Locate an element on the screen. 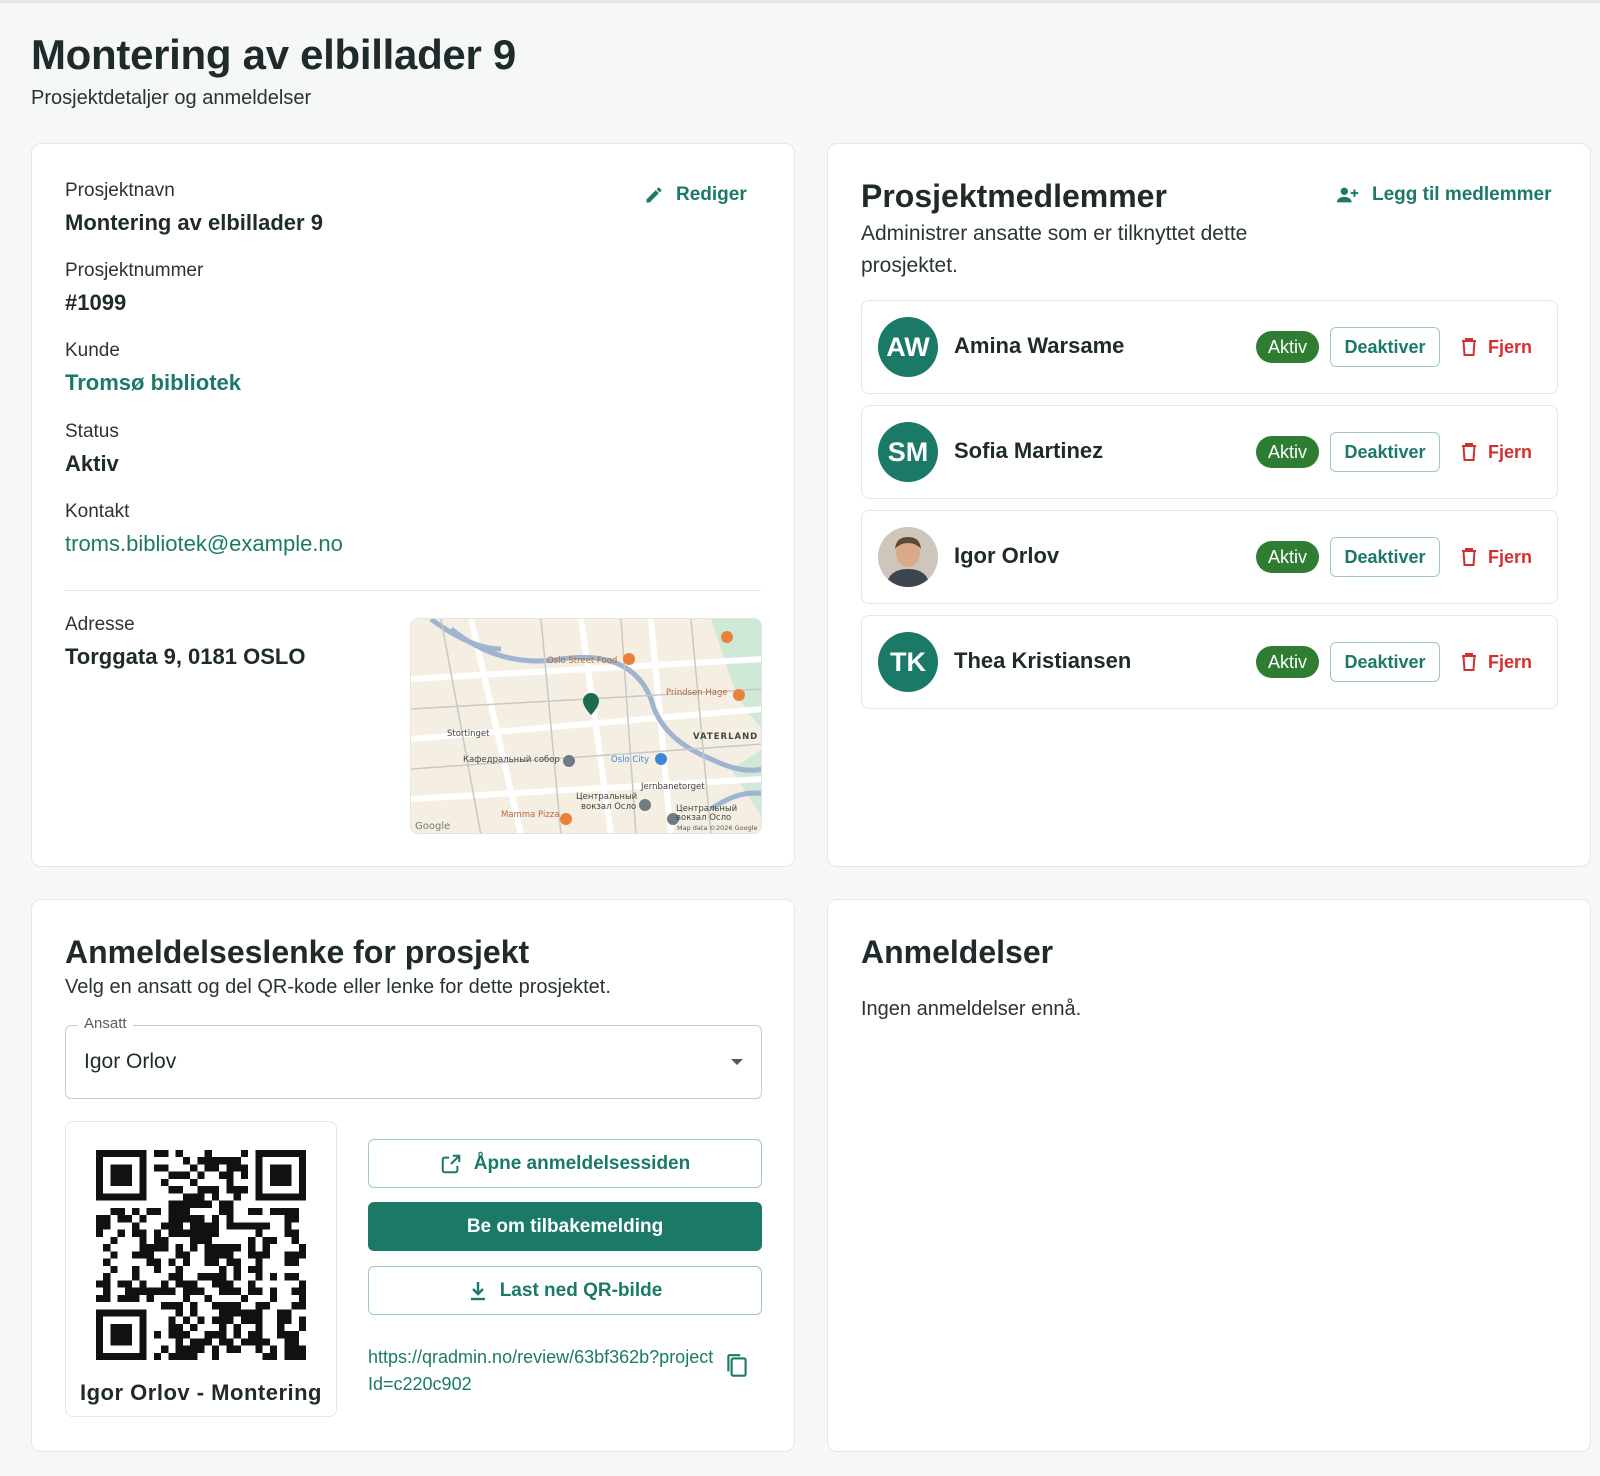 The width and height of the screenshot is (1600, 1476). avatar: TK is located at coordinates (908, 662).